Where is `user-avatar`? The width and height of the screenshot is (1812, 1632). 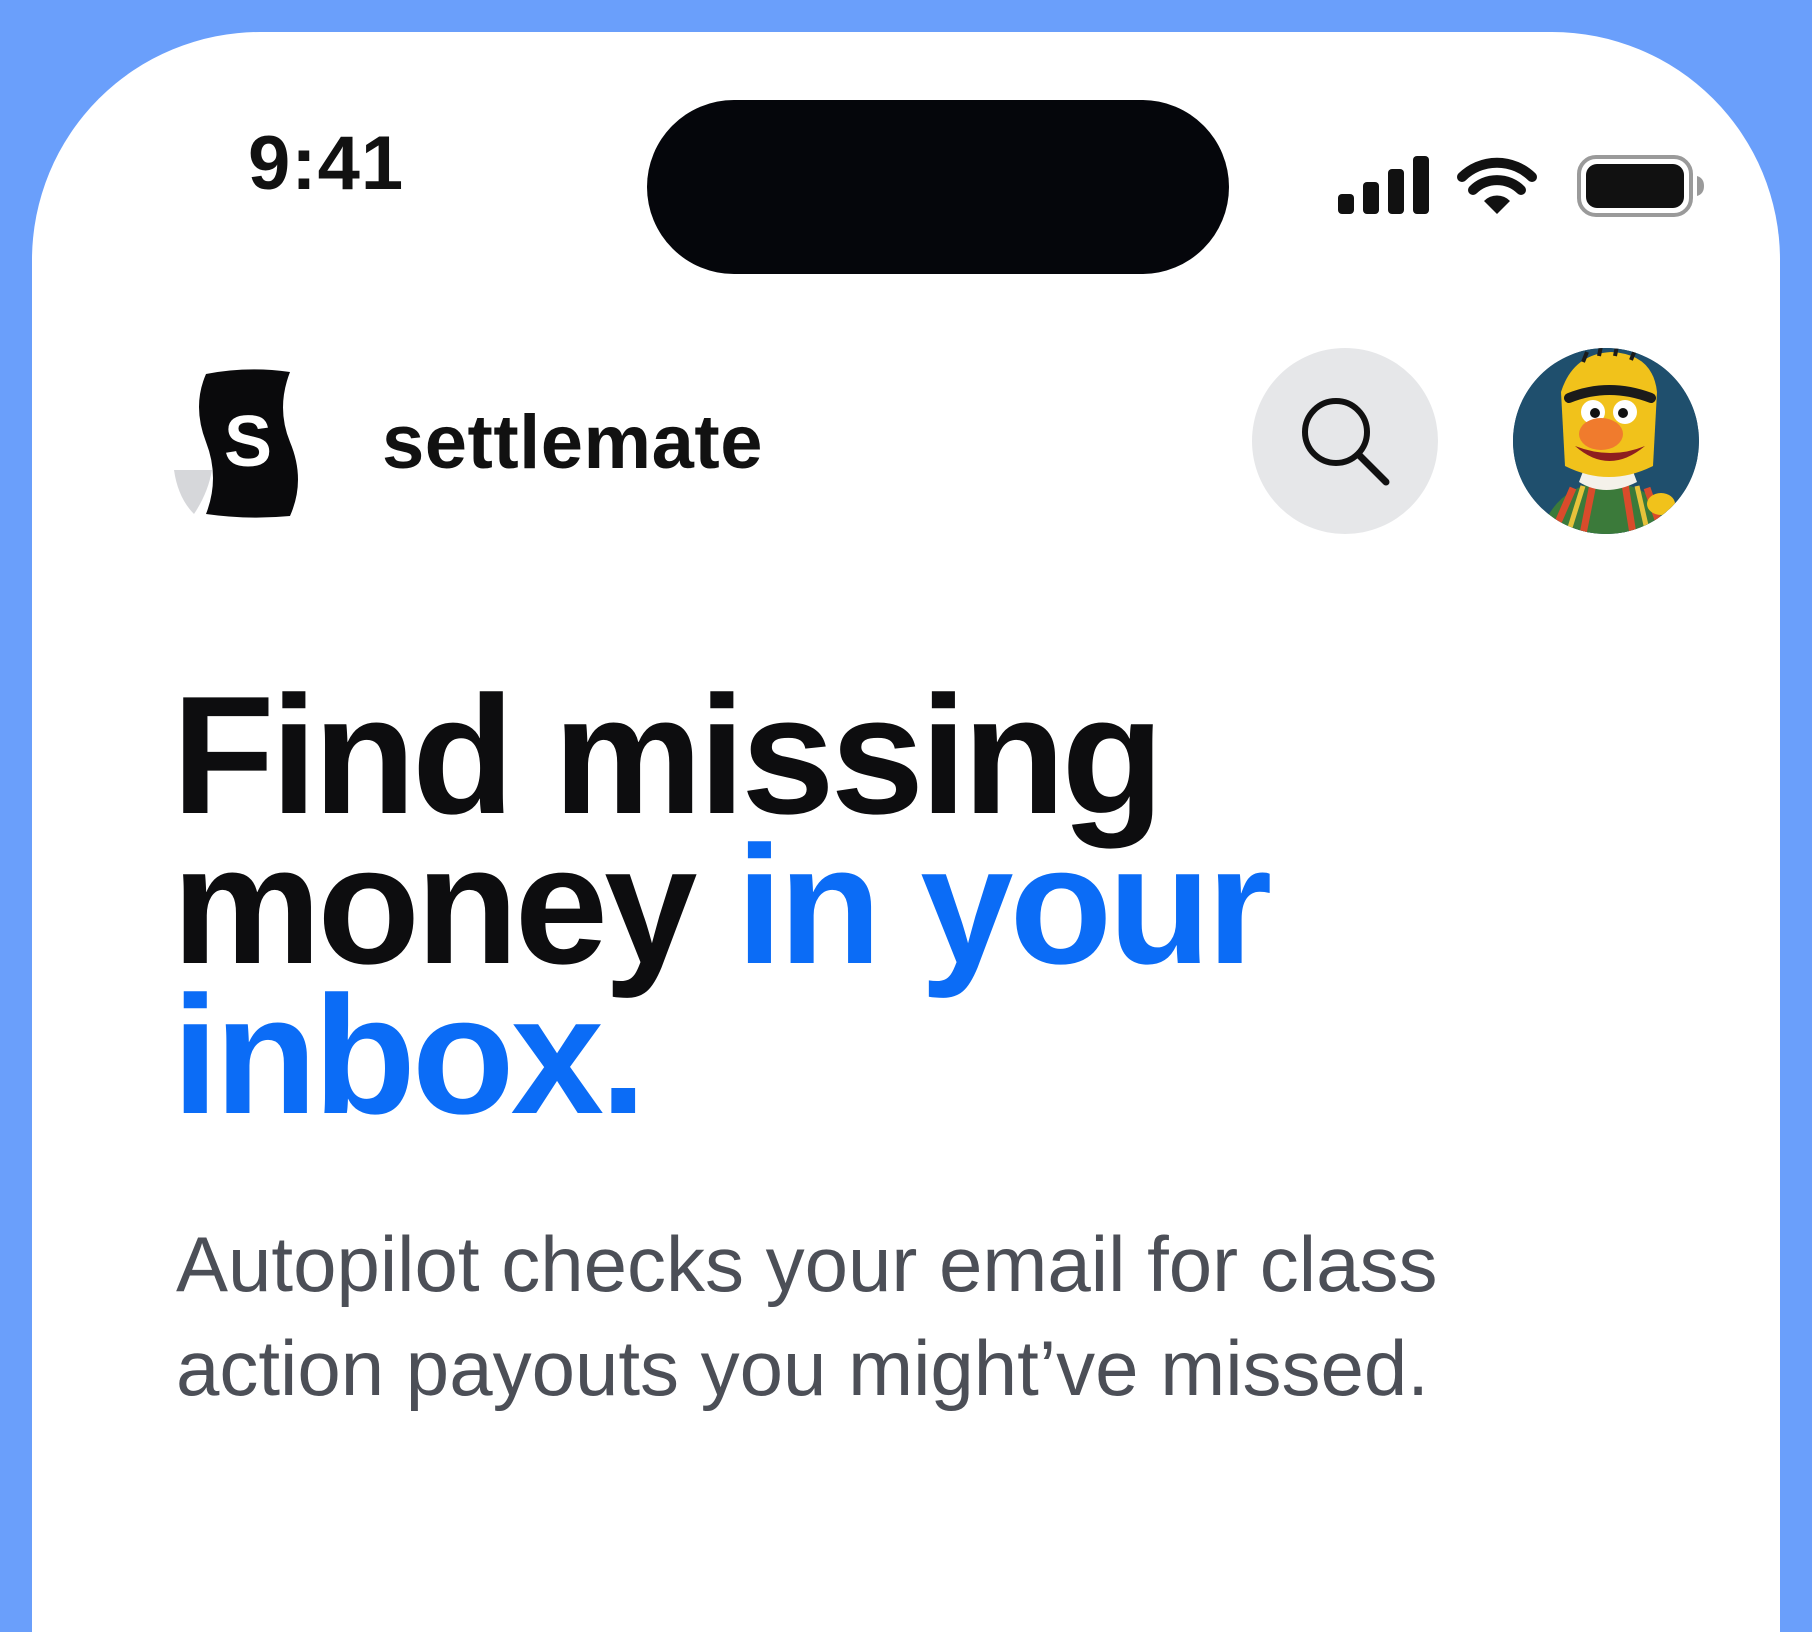 user-avatar is located at coordinates (1606, 441).